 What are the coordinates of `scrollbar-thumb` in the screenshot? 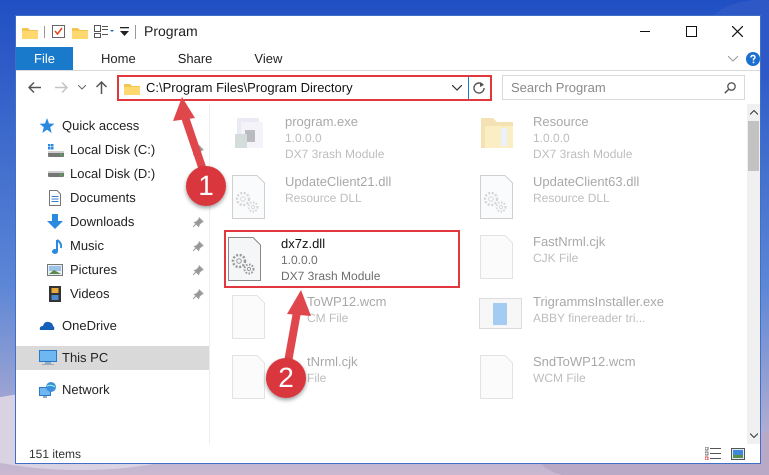 It's located at (753, 146).